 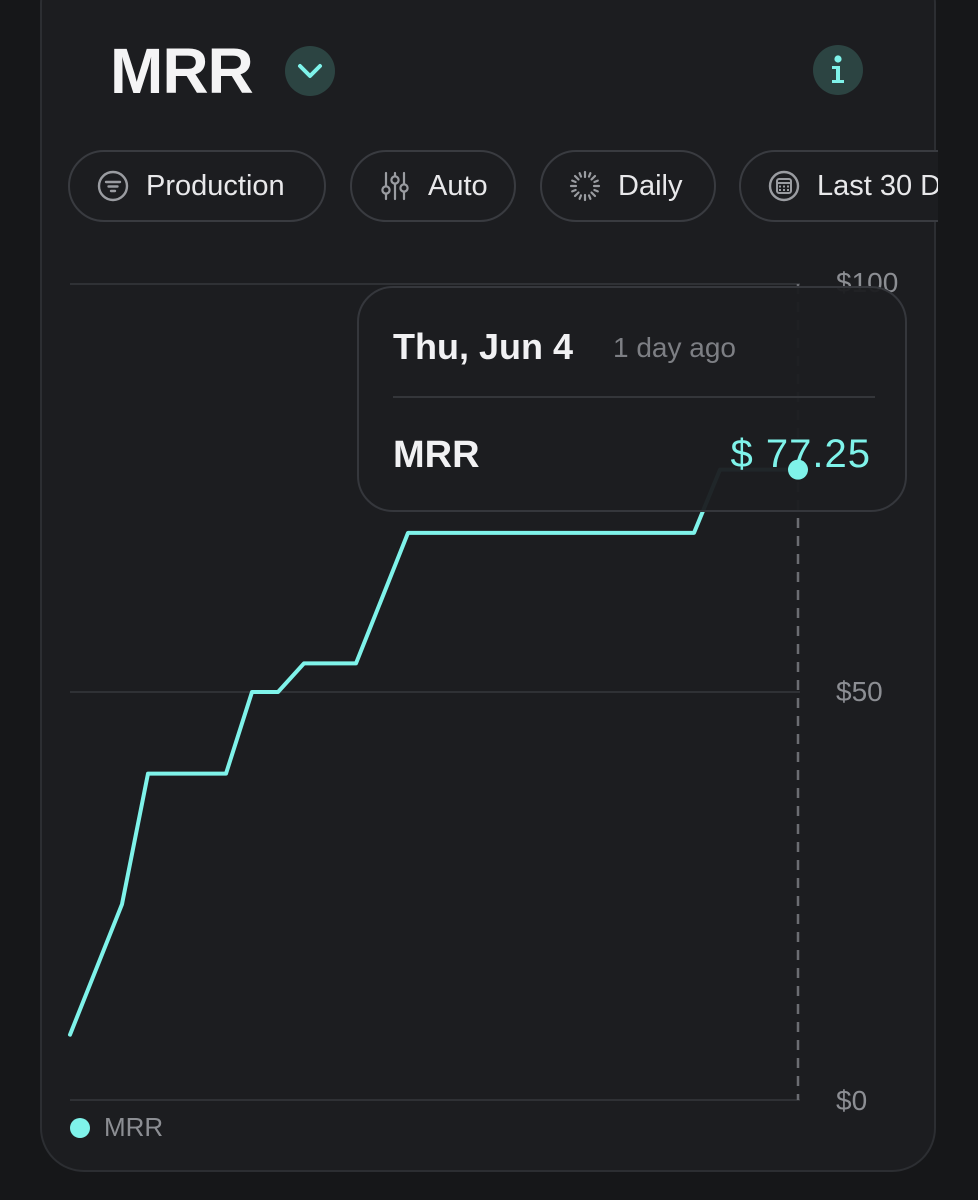 I want to click on hover-tooltip: Thu, Jun 4 1 day ago MRR $ 77.25, so click(x=632, y=399).